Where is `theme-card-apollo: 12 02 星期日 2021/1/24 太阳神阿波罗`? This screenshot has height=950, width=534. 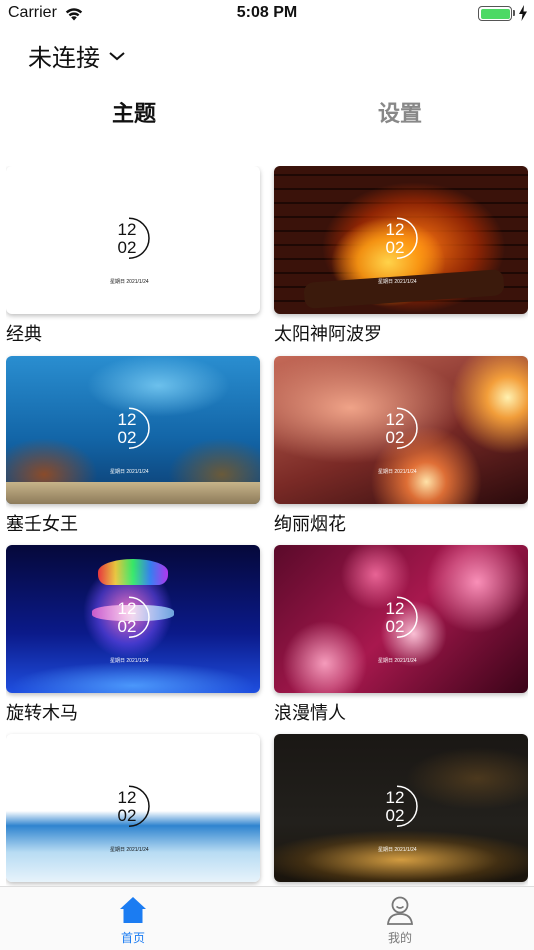
theme-card-apollo: 12 02 星期日 2021/1/24 太阳神阿波罗 is located at coordinates (401, 256).